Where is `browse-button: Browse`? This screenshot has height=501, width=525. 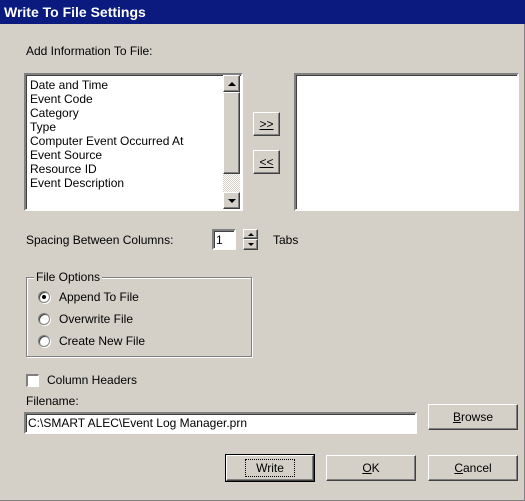 browse-button: Browse is located at coordinates (473, 417).